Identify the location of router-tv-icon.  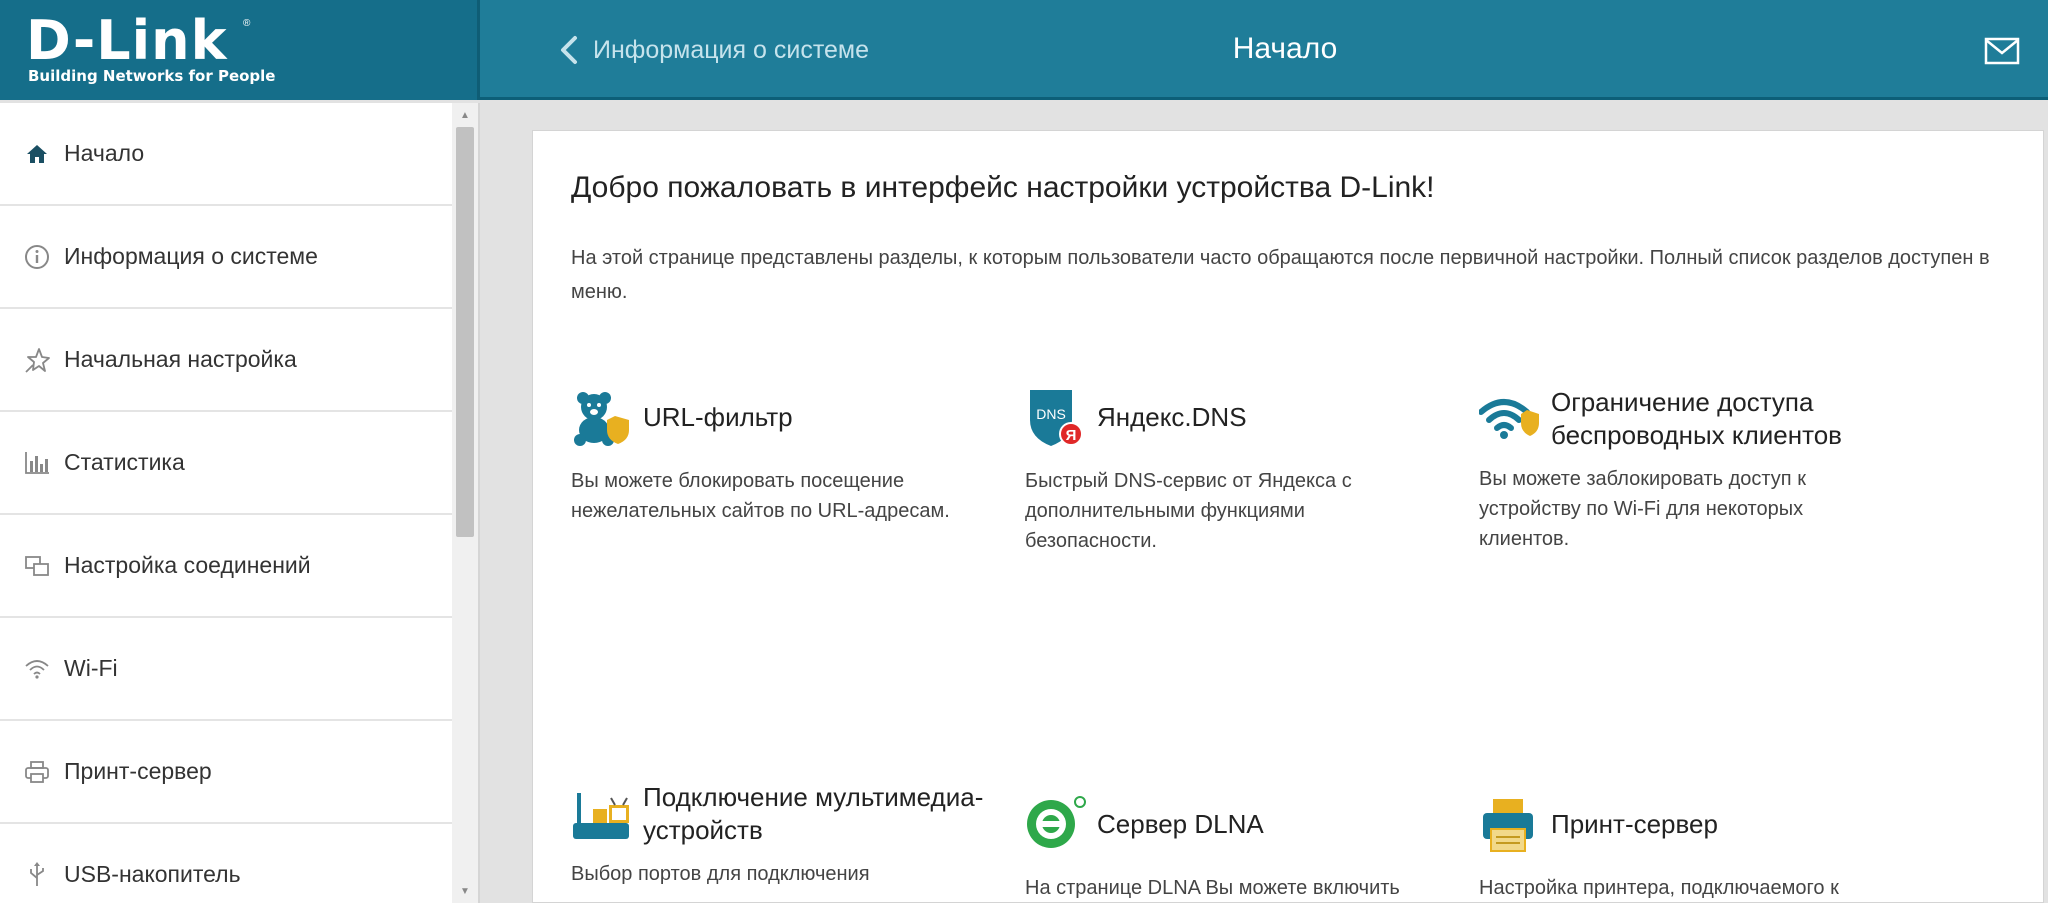
(601, 816).